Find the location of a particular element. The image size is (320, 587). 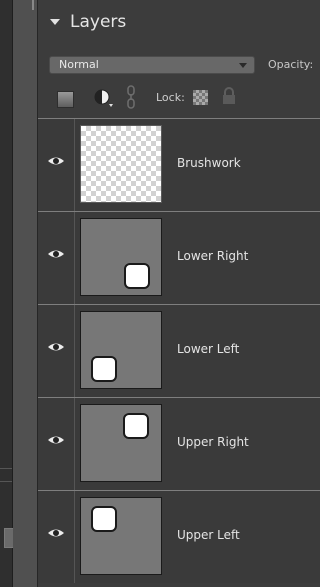

layer-name: Lower Right is located at coordinates (213, 256).